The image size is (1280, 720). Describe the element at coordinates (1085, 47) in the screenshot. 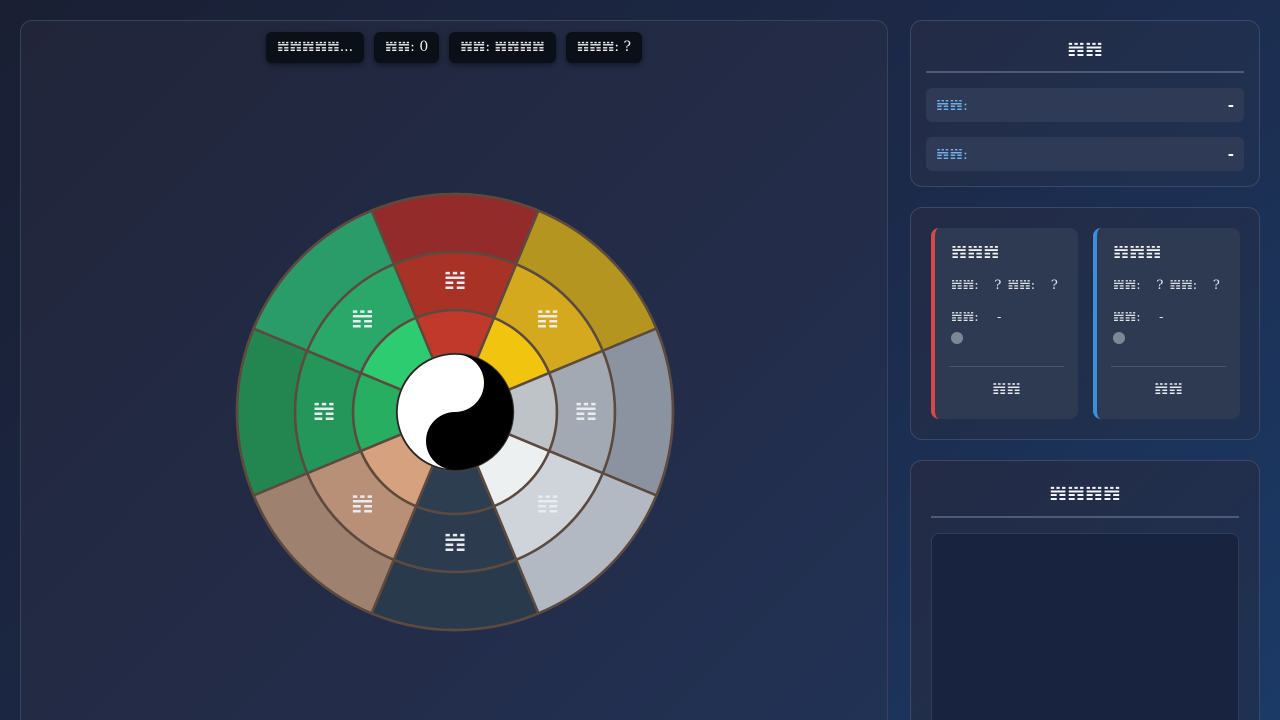

I see `info-title: 𝍀𝍀` at that location.